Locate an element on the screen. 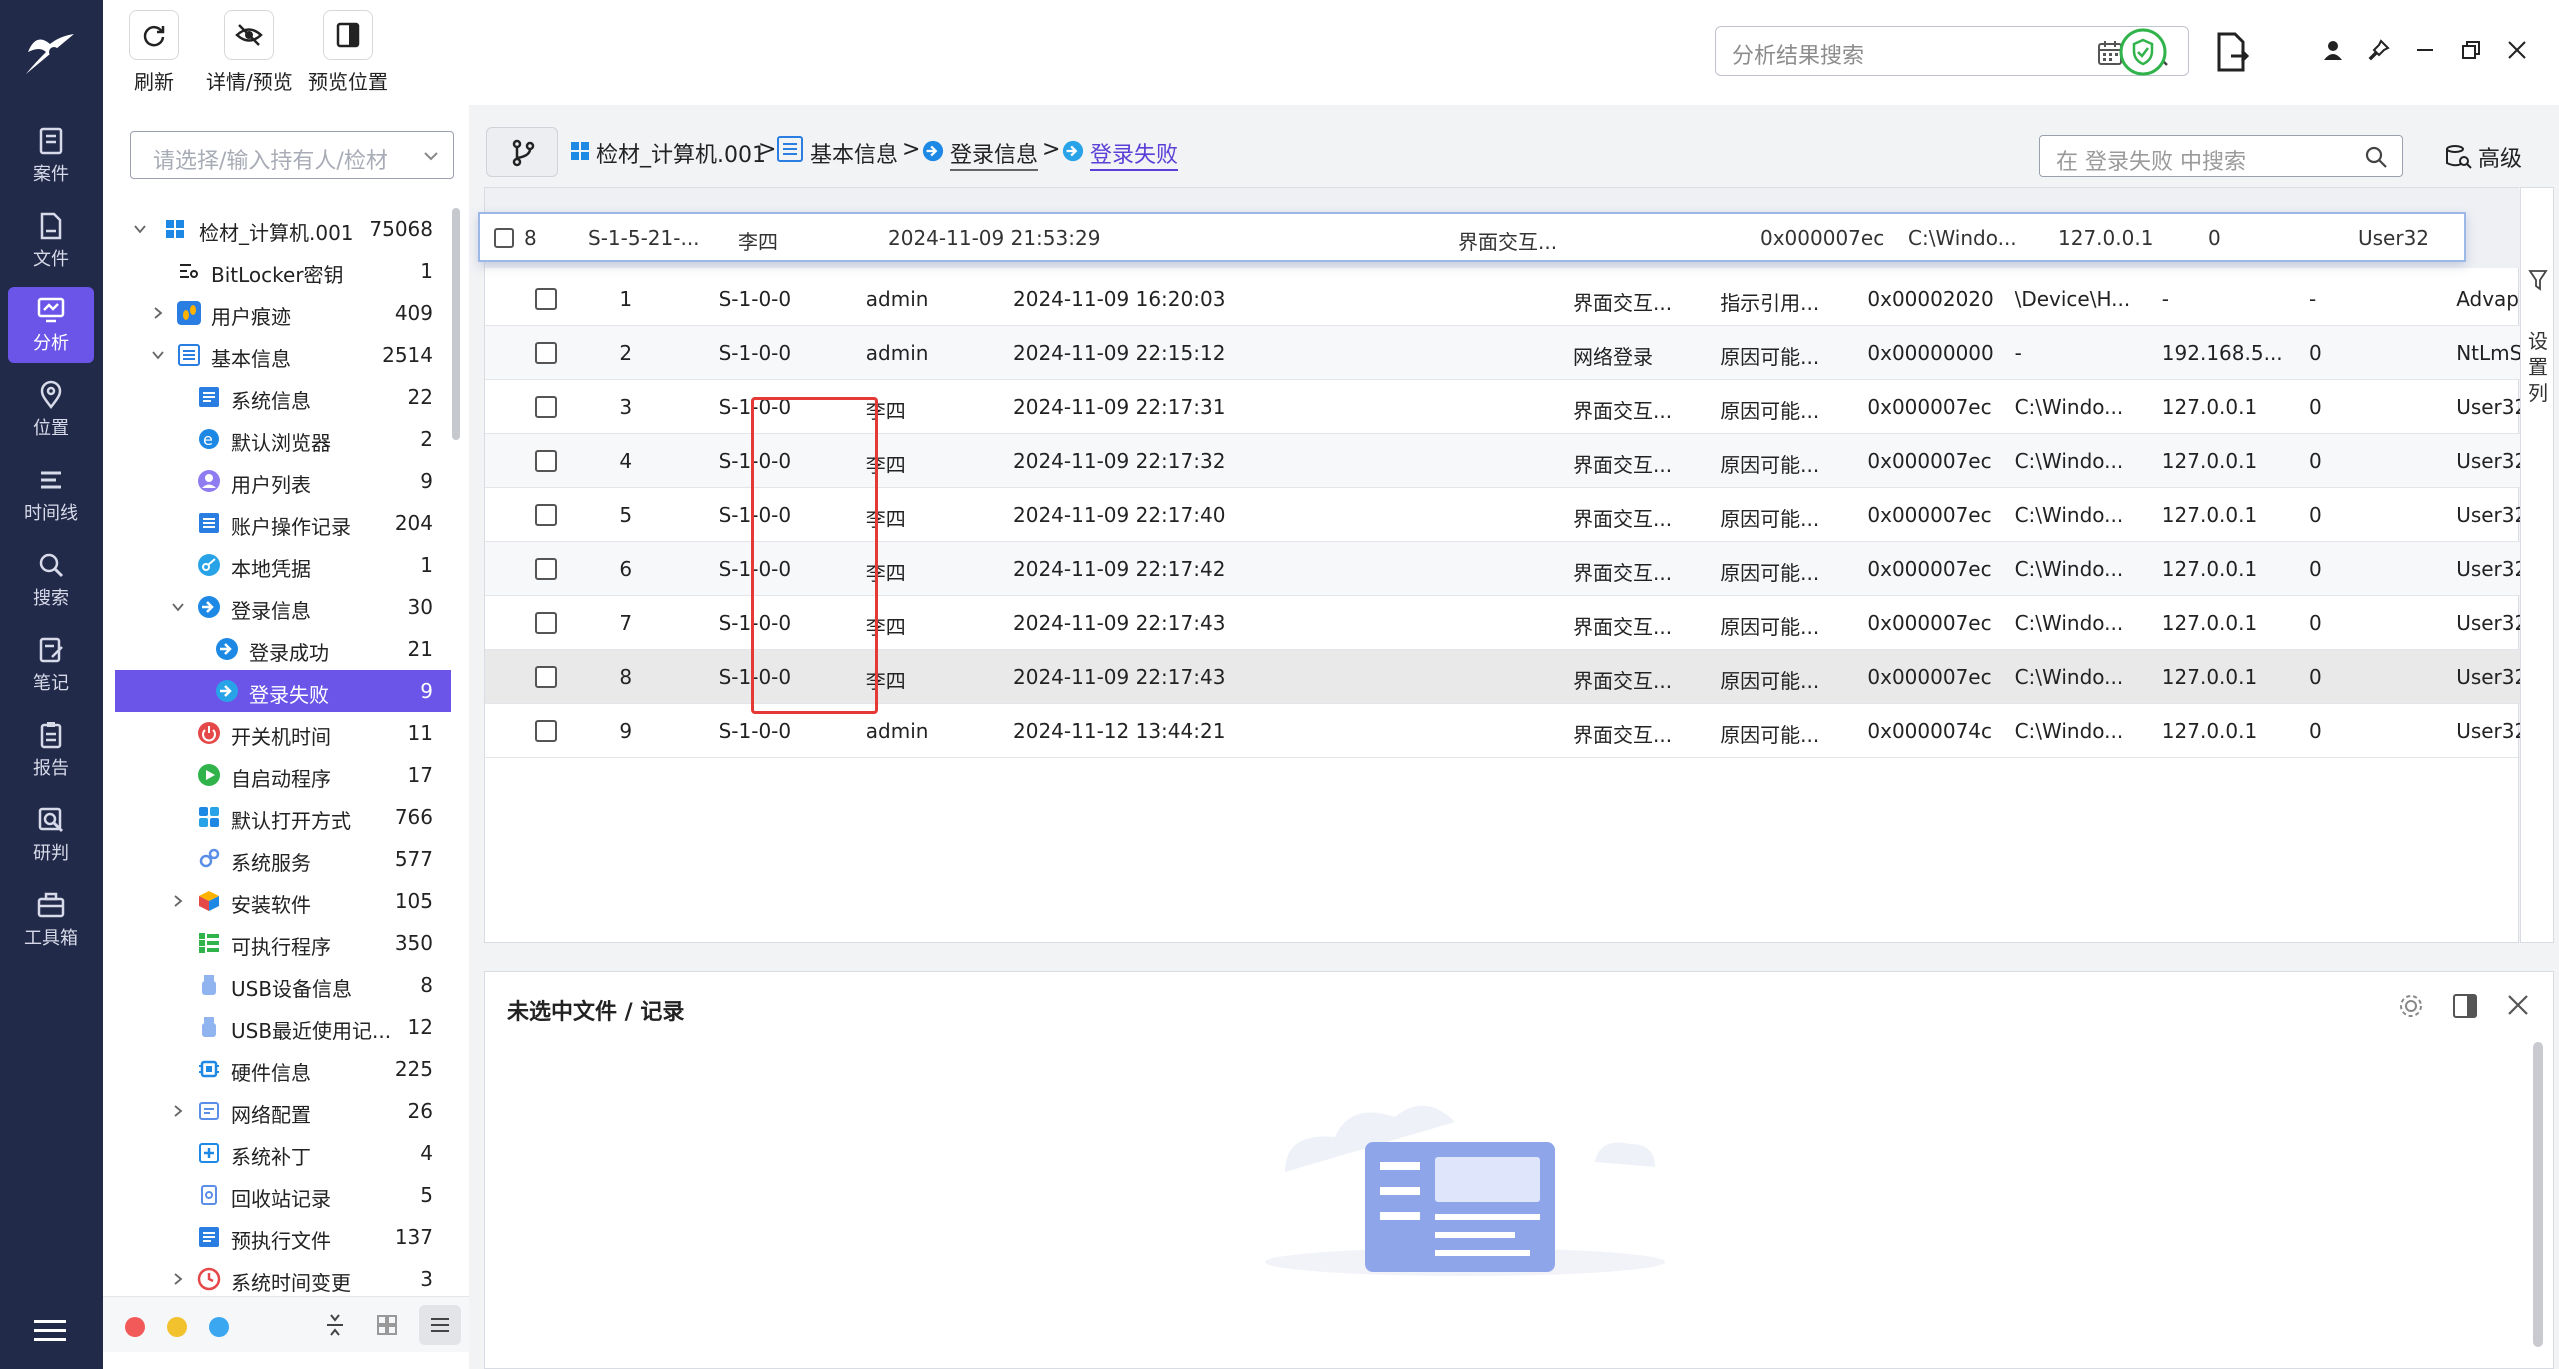 This screenshot has width=2559, height=1369. close-panel-icon is located at coordinates (2518, 1005).